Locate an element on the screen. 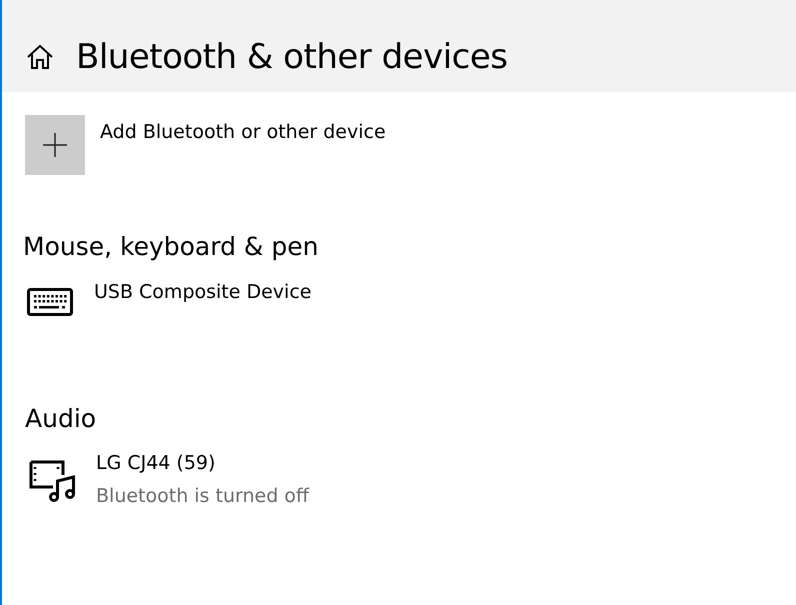  plus-icon is located at coordinates (55, 145).